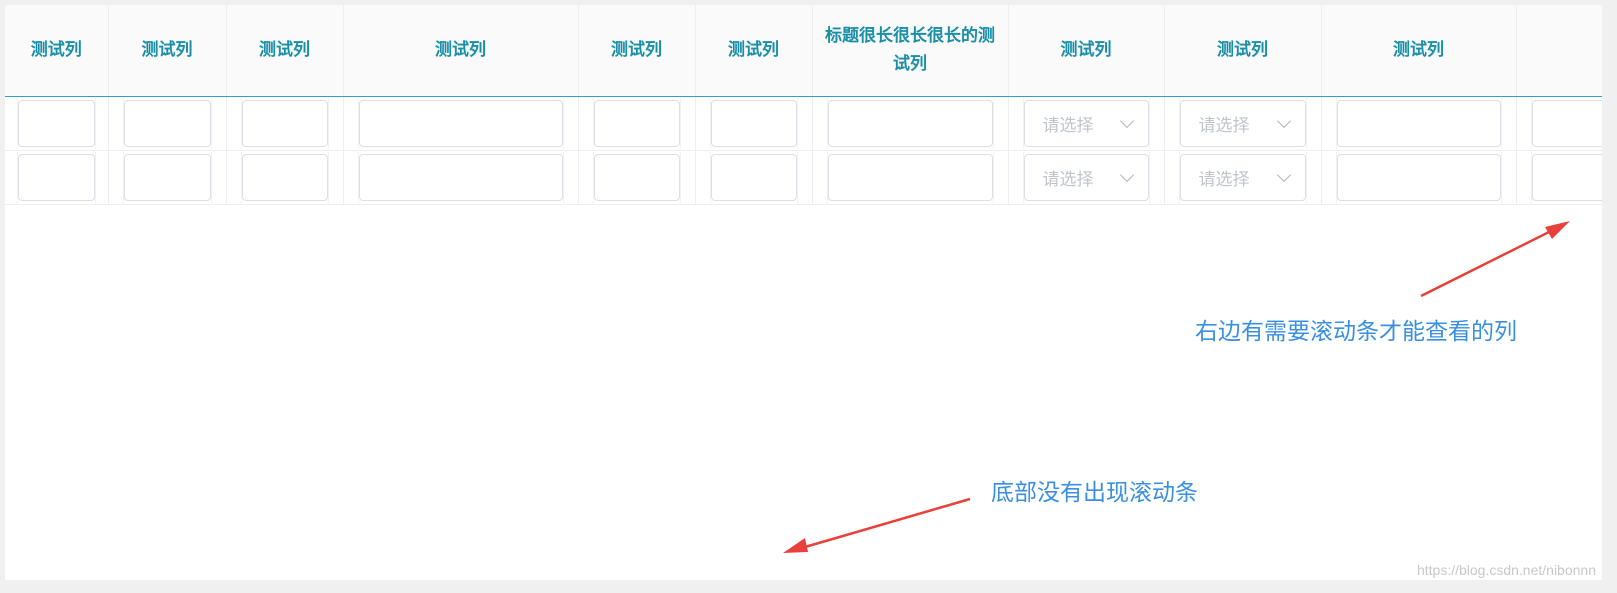 Image resolution: width=1617 pixels, height=593 pixels. Describe the element at coordinates (795, 545) in the screenshot. I see `arrow-bottom-head` at that location.